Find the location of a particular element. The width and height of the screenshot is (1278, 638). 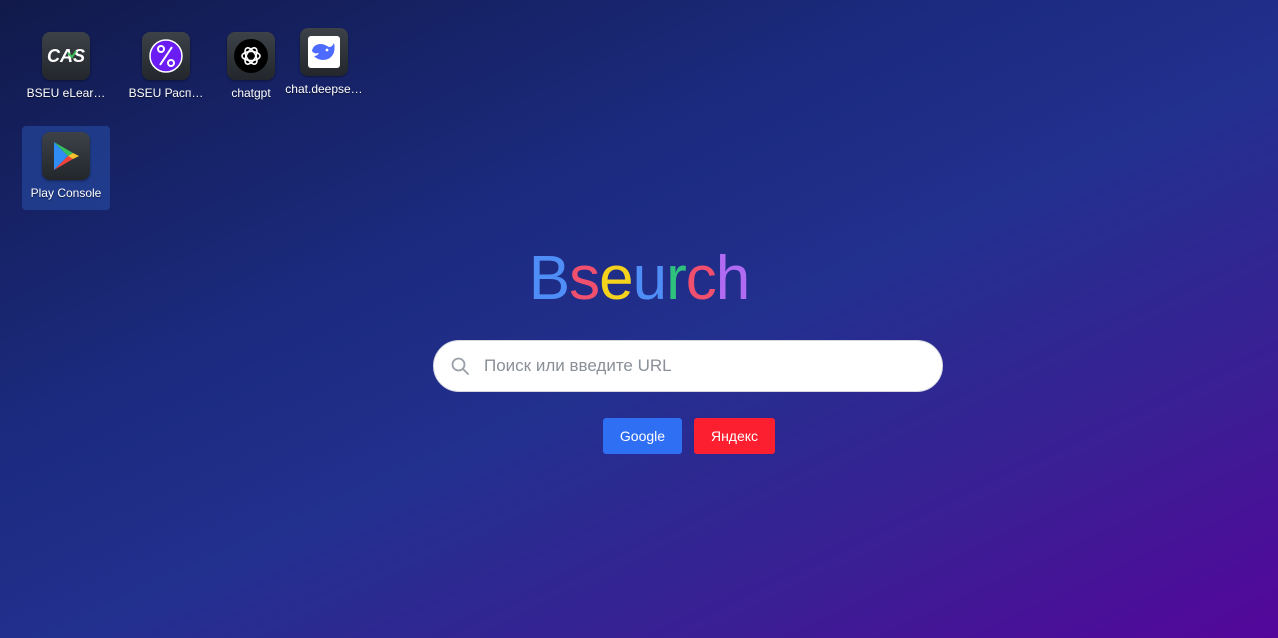

shortcut-label: Play Console is located at coordinates (66, 193).